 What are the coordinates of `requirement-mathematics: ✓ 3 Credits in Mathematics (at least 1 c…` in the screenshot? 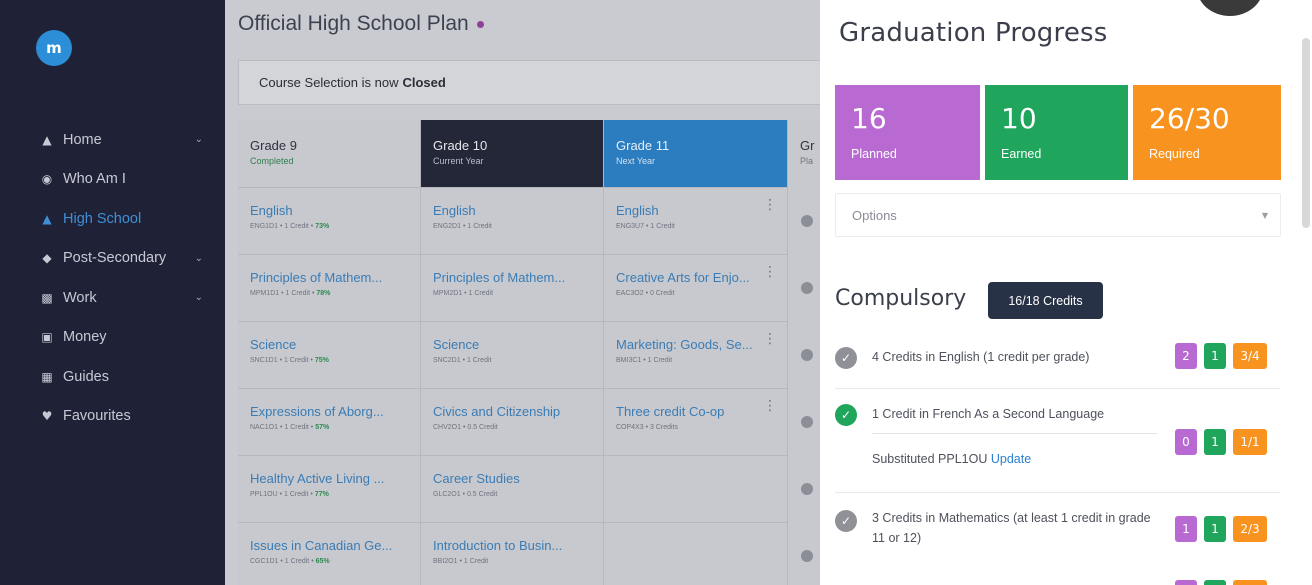 It's located at (1057, 538).